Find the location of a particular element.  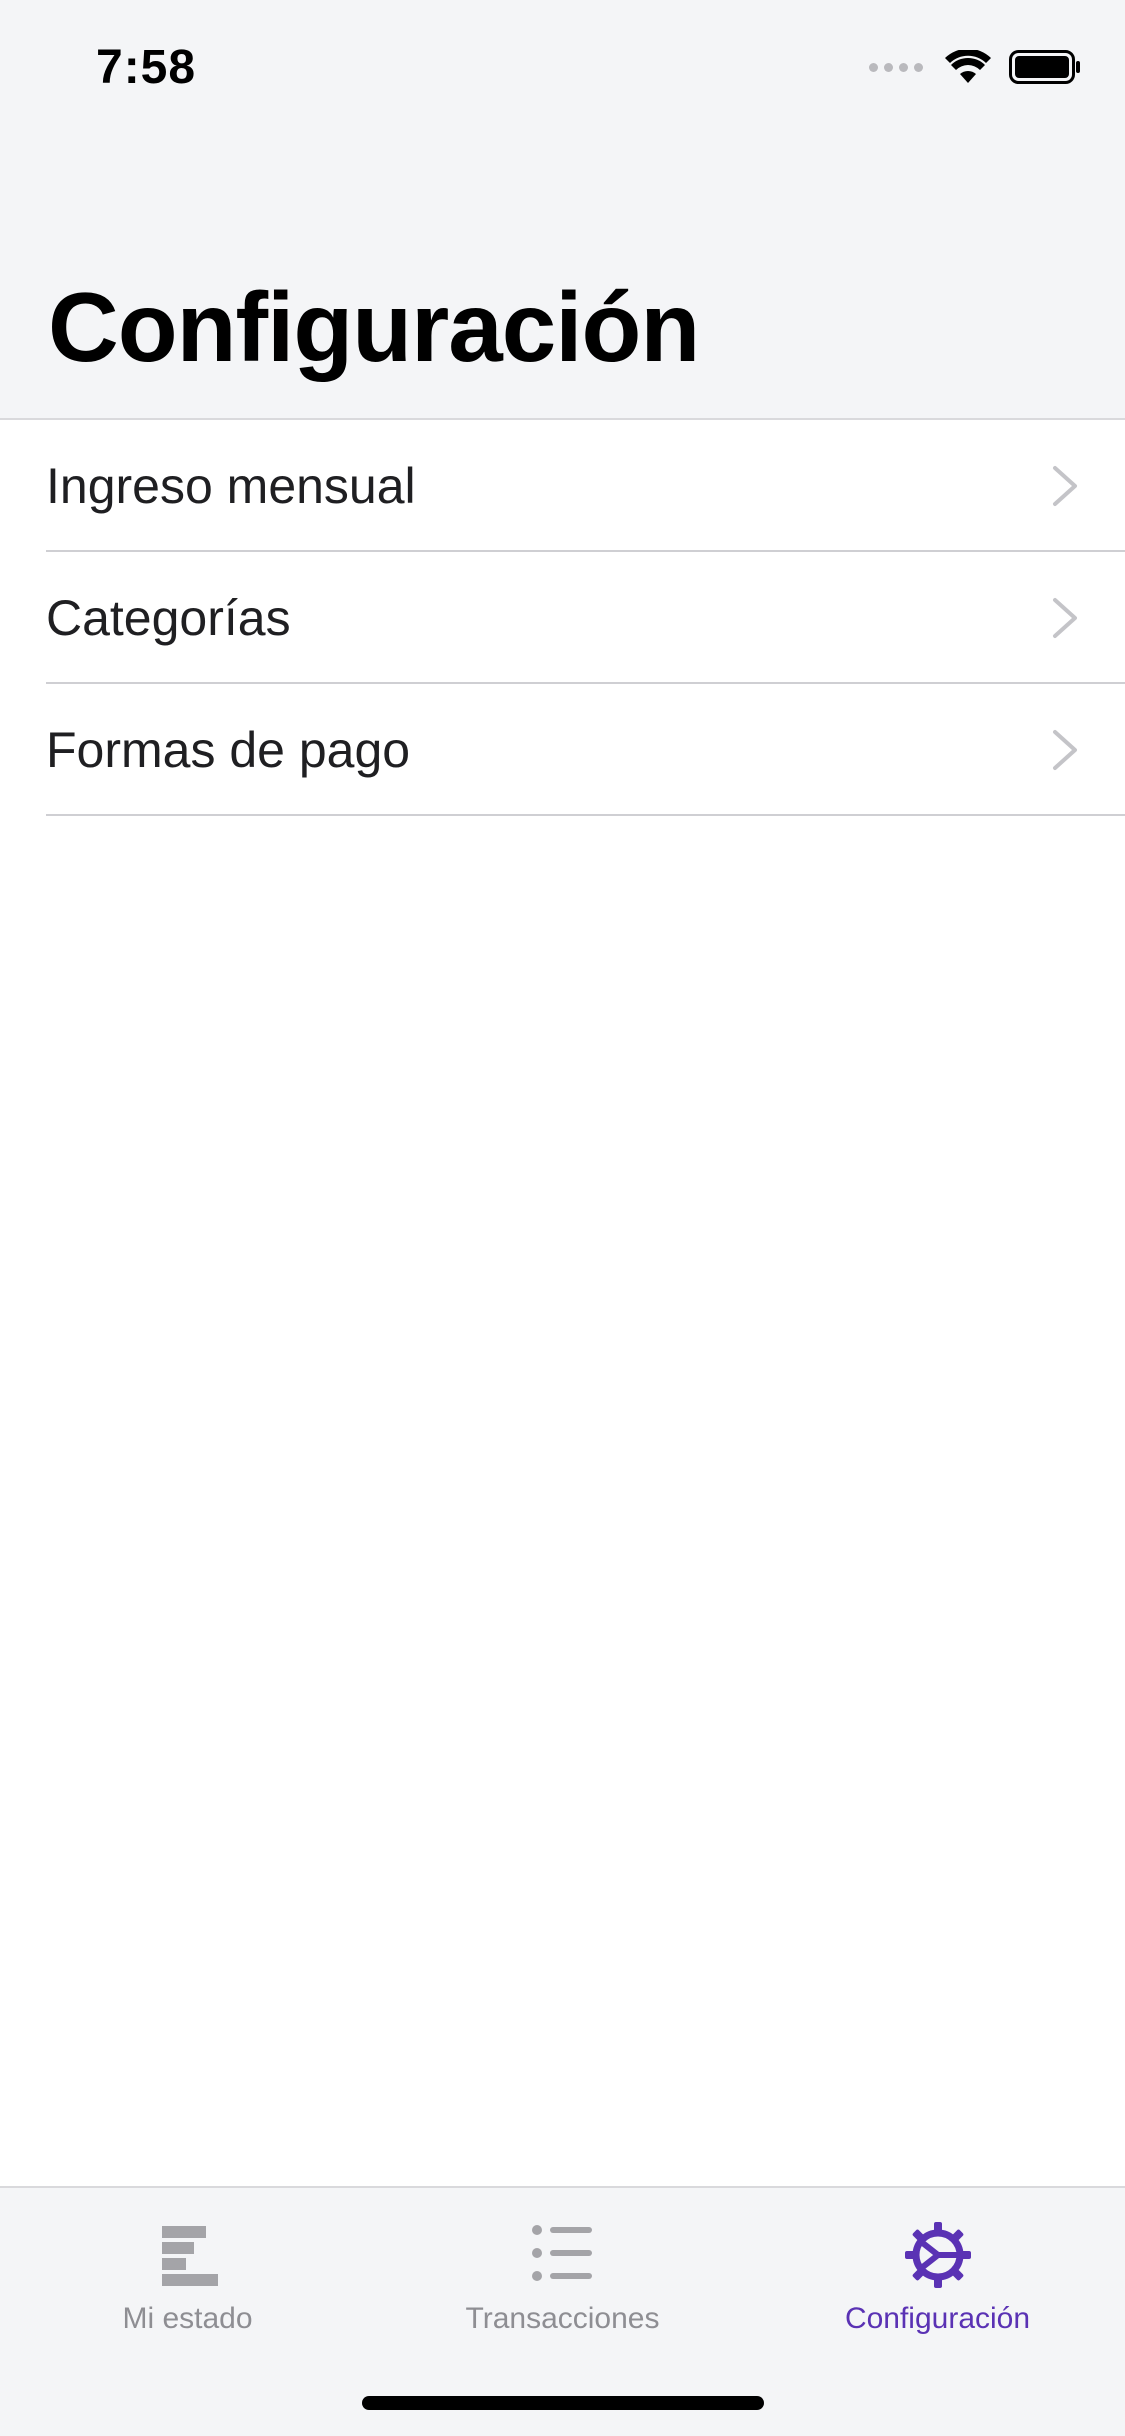

settings-item-ingreso-mensual: Ingreso mensual is located at coordinates (562, 486).